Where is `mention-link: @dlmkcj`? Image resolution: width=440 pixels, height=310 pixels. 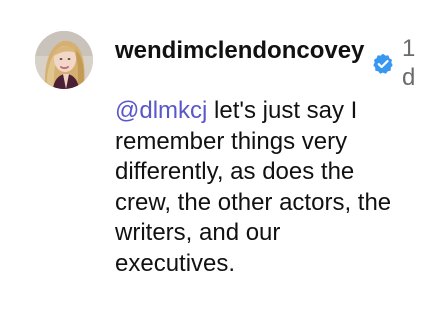
mention-link: @dlmkcj is located at coordinates (161, 110).